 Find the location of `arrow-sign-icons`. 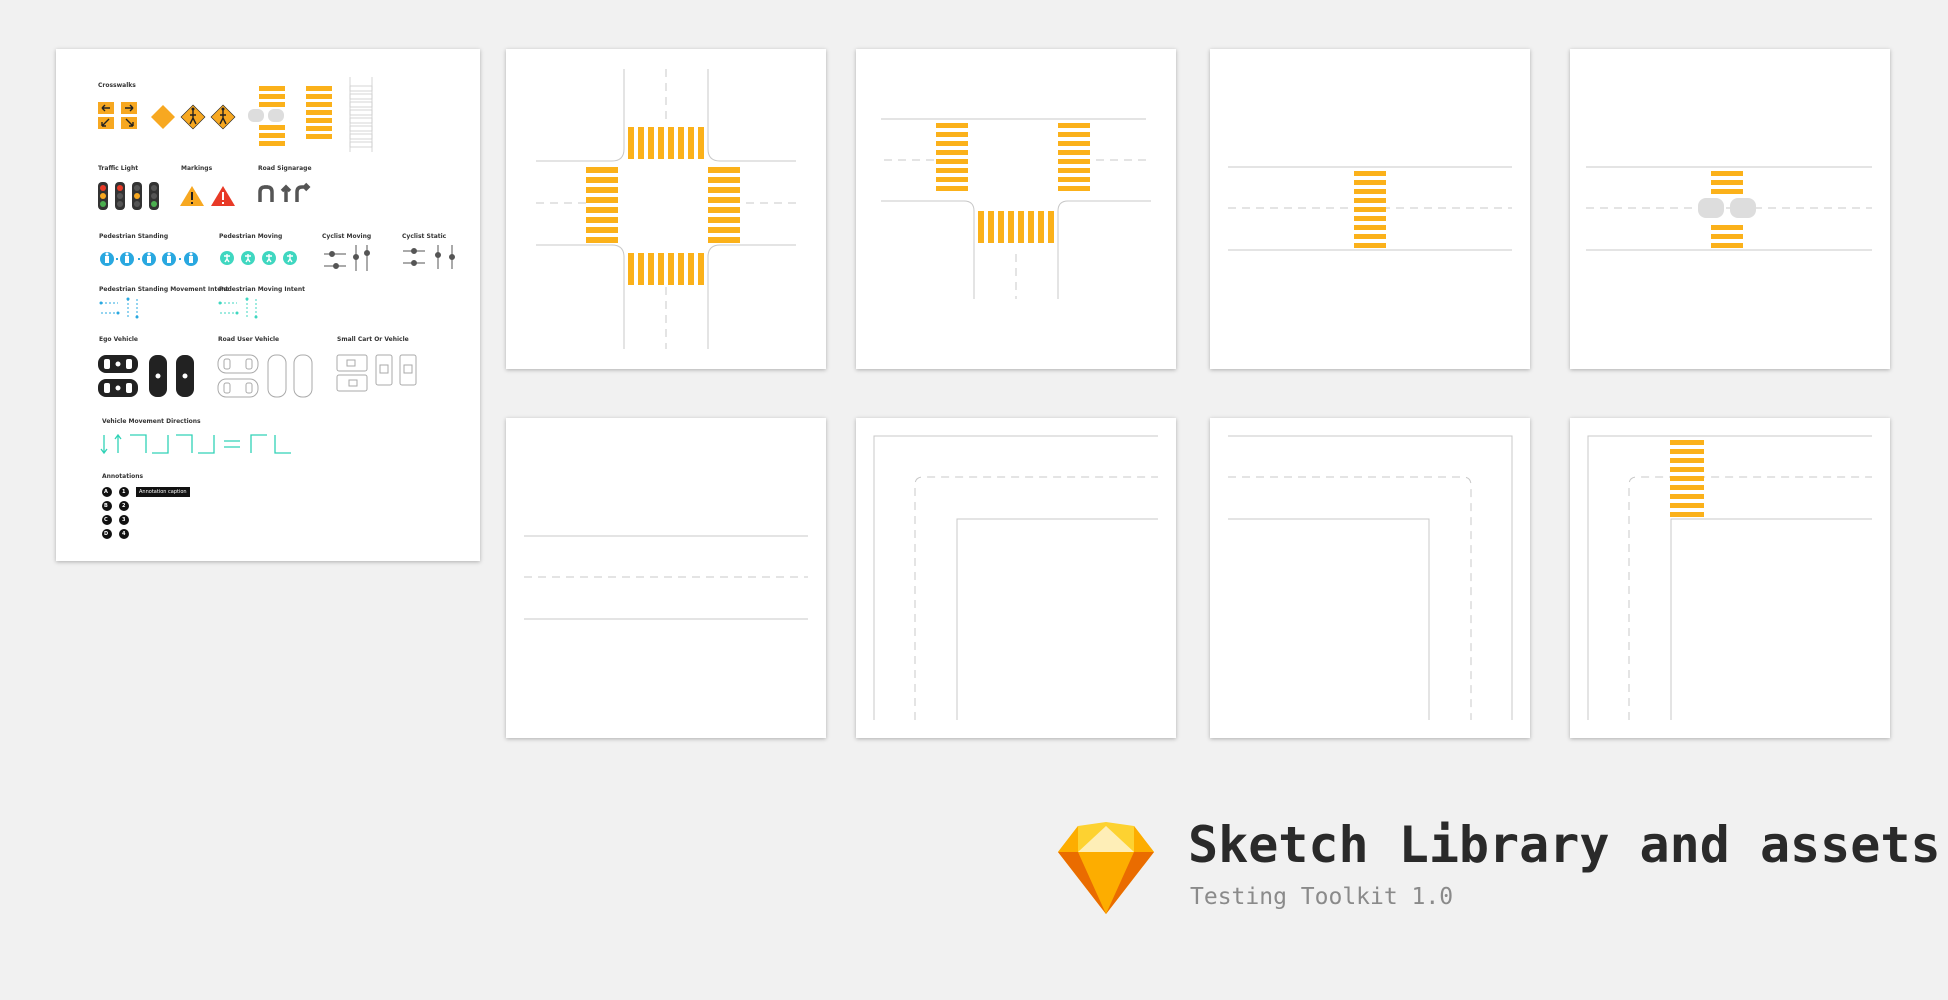

arrow-sign-icons is located at coordinates (117, 115).